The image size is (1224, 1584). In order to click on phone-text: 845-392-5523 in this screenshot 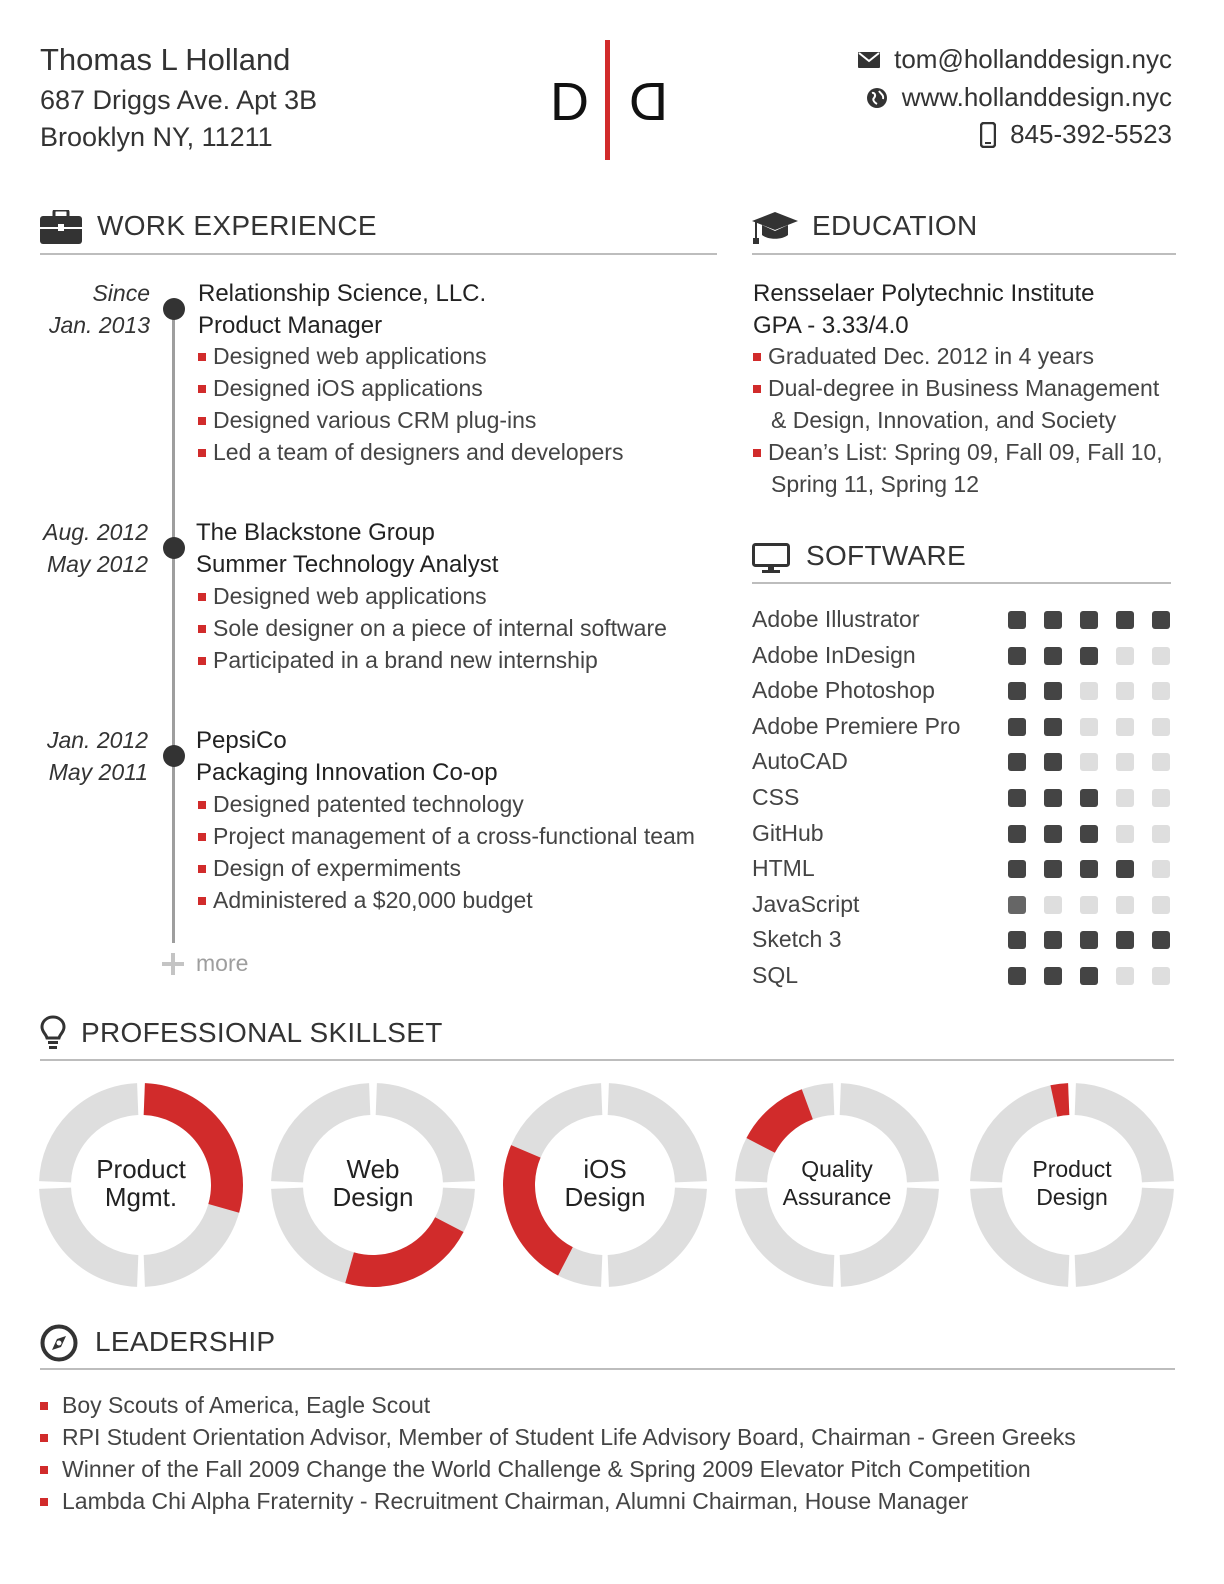, I will do `click(1091, 134)`.